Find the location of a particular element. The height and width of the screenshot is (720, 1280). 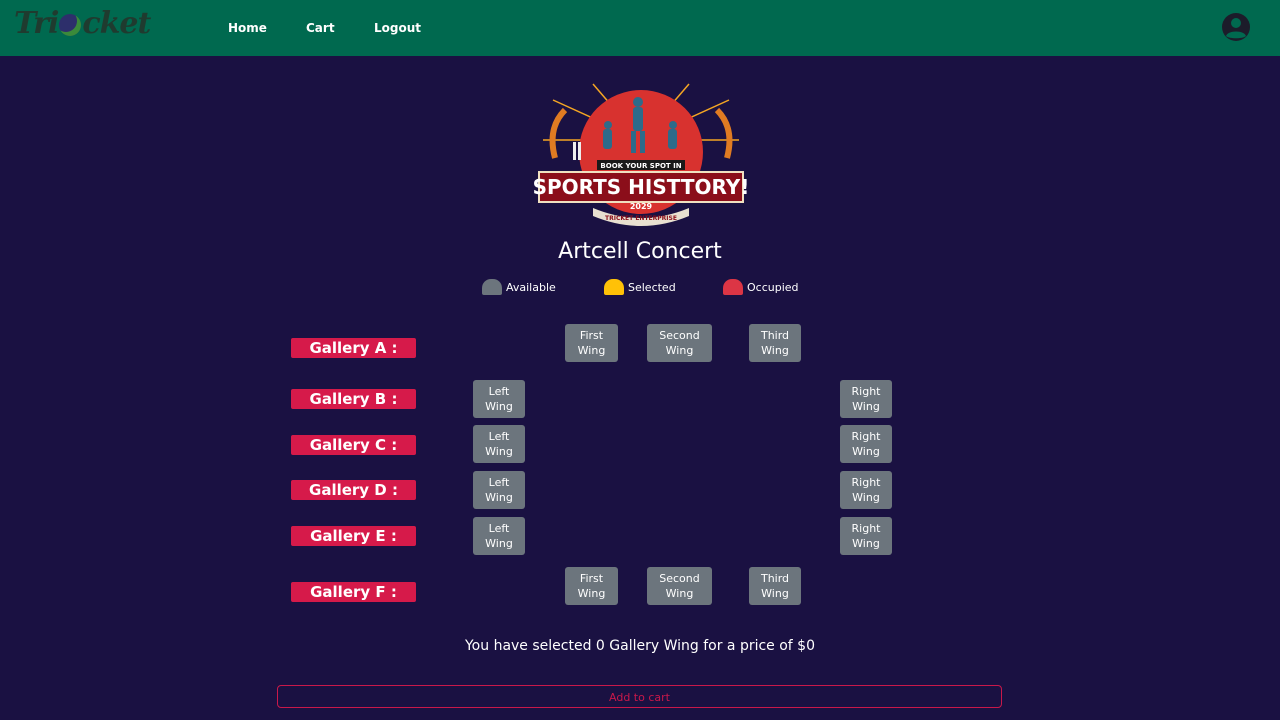

gallery-a-third-wing: Third Wing is located at coordinates (775, 343).